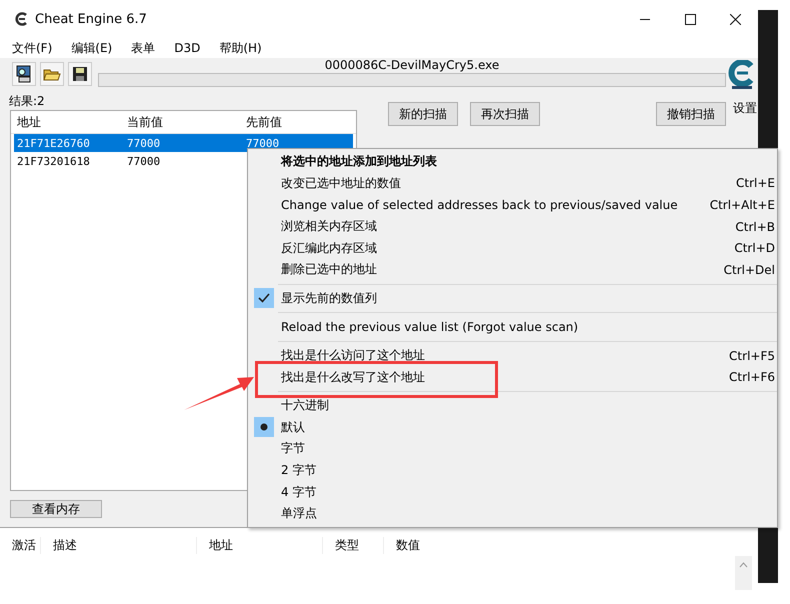  Describe the element at coordinates (92, 48) in the screenshot. I see `menu-bar-item: 编辑(E)` at that location.